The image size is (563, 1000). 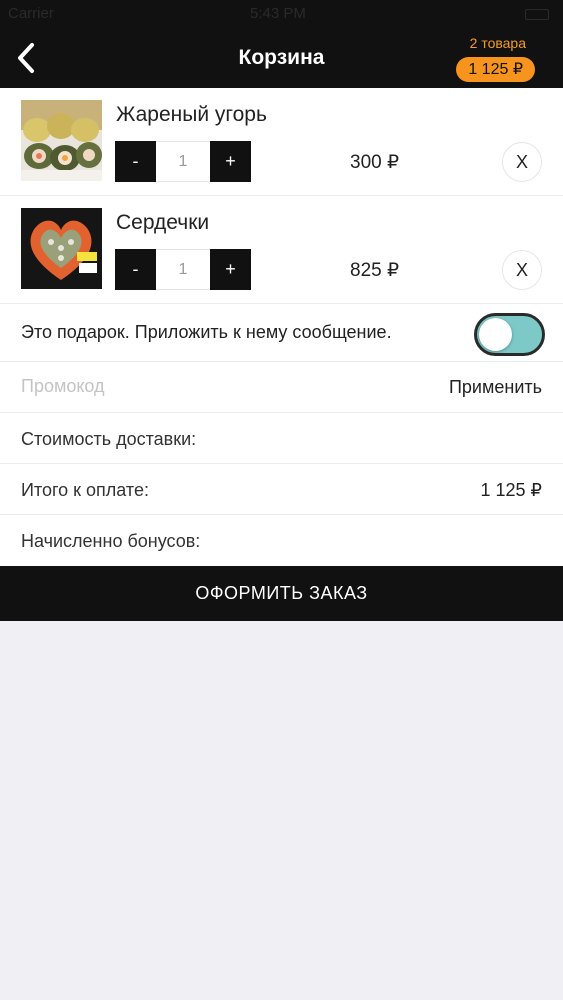 I want to click on checkout-button: ОФОРМИТЬ ЗАКАЗ, so click(x=281, y=593).